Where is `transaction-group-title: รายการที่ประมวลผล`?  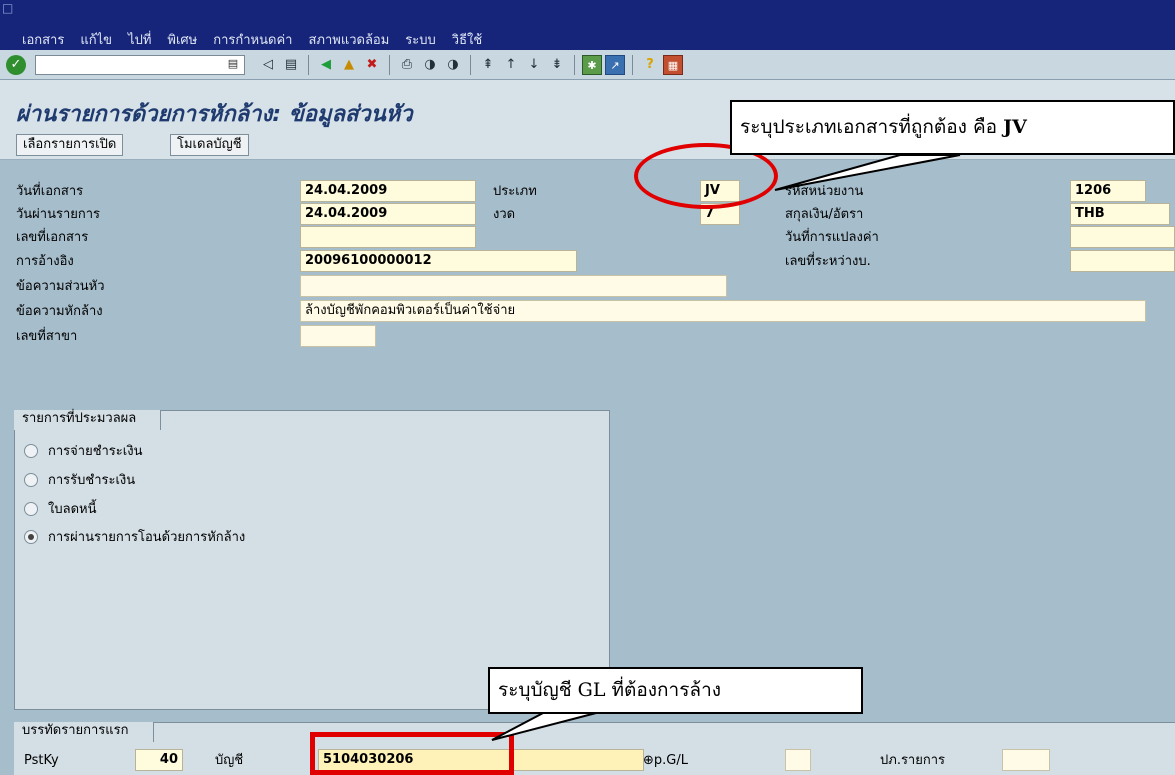
transaction-group-title: รายการที่ประมวลผล is located at coordinates (88, 420).